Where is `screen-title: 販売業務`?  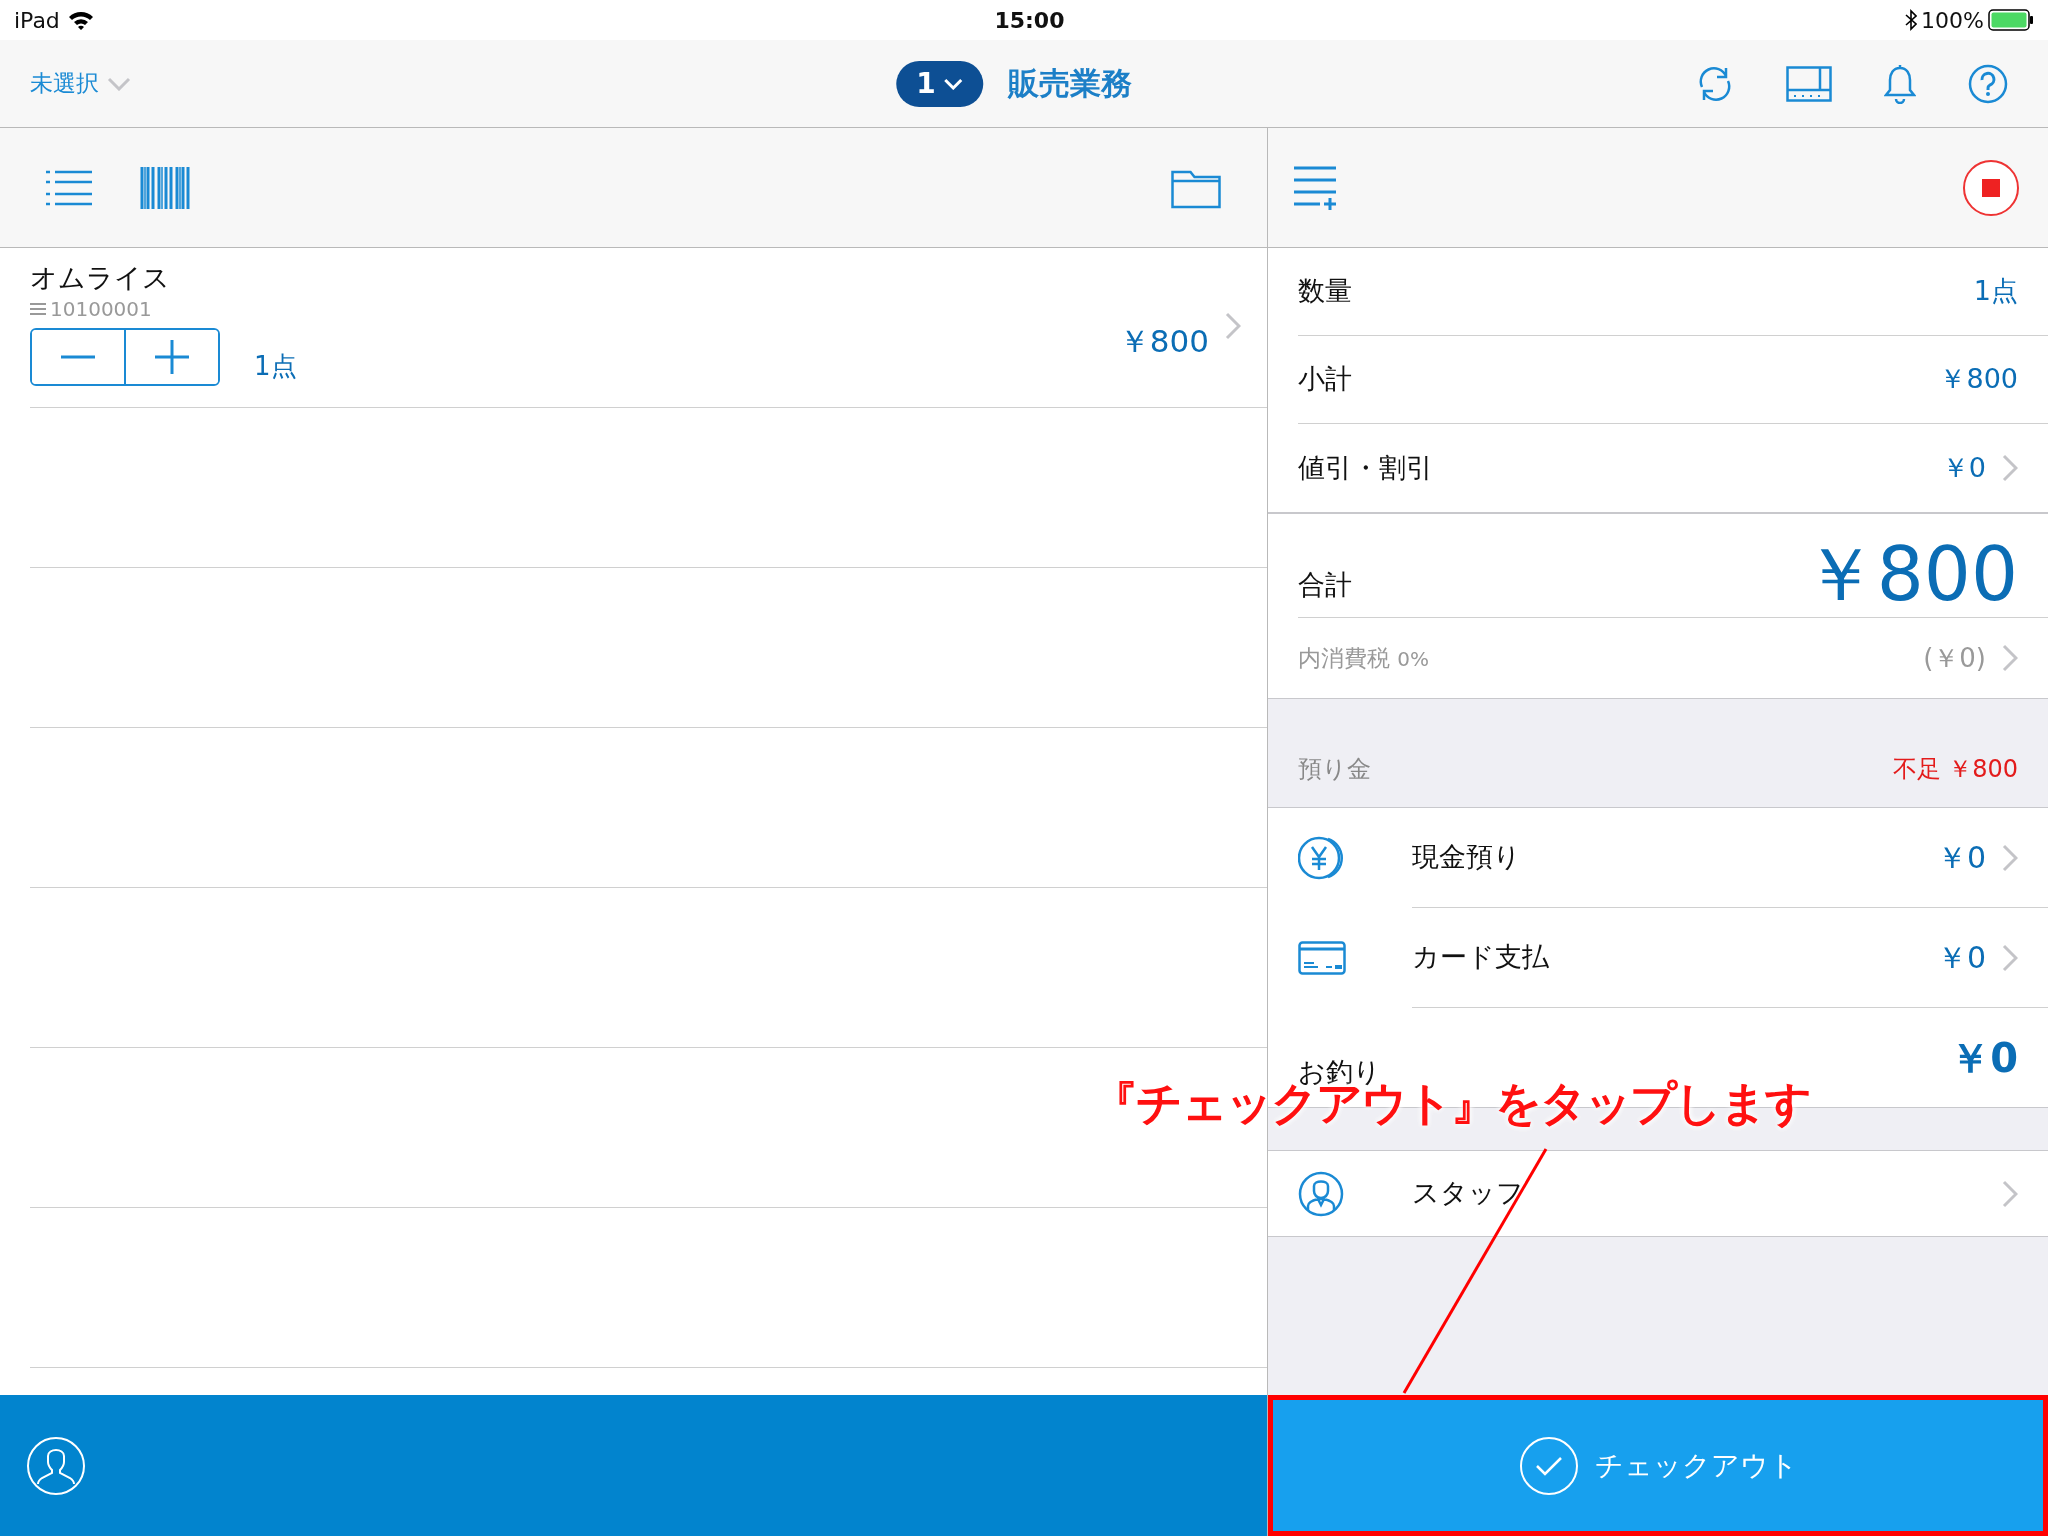 screen-title: 販売業務 is located at coordinates (1069, 84).